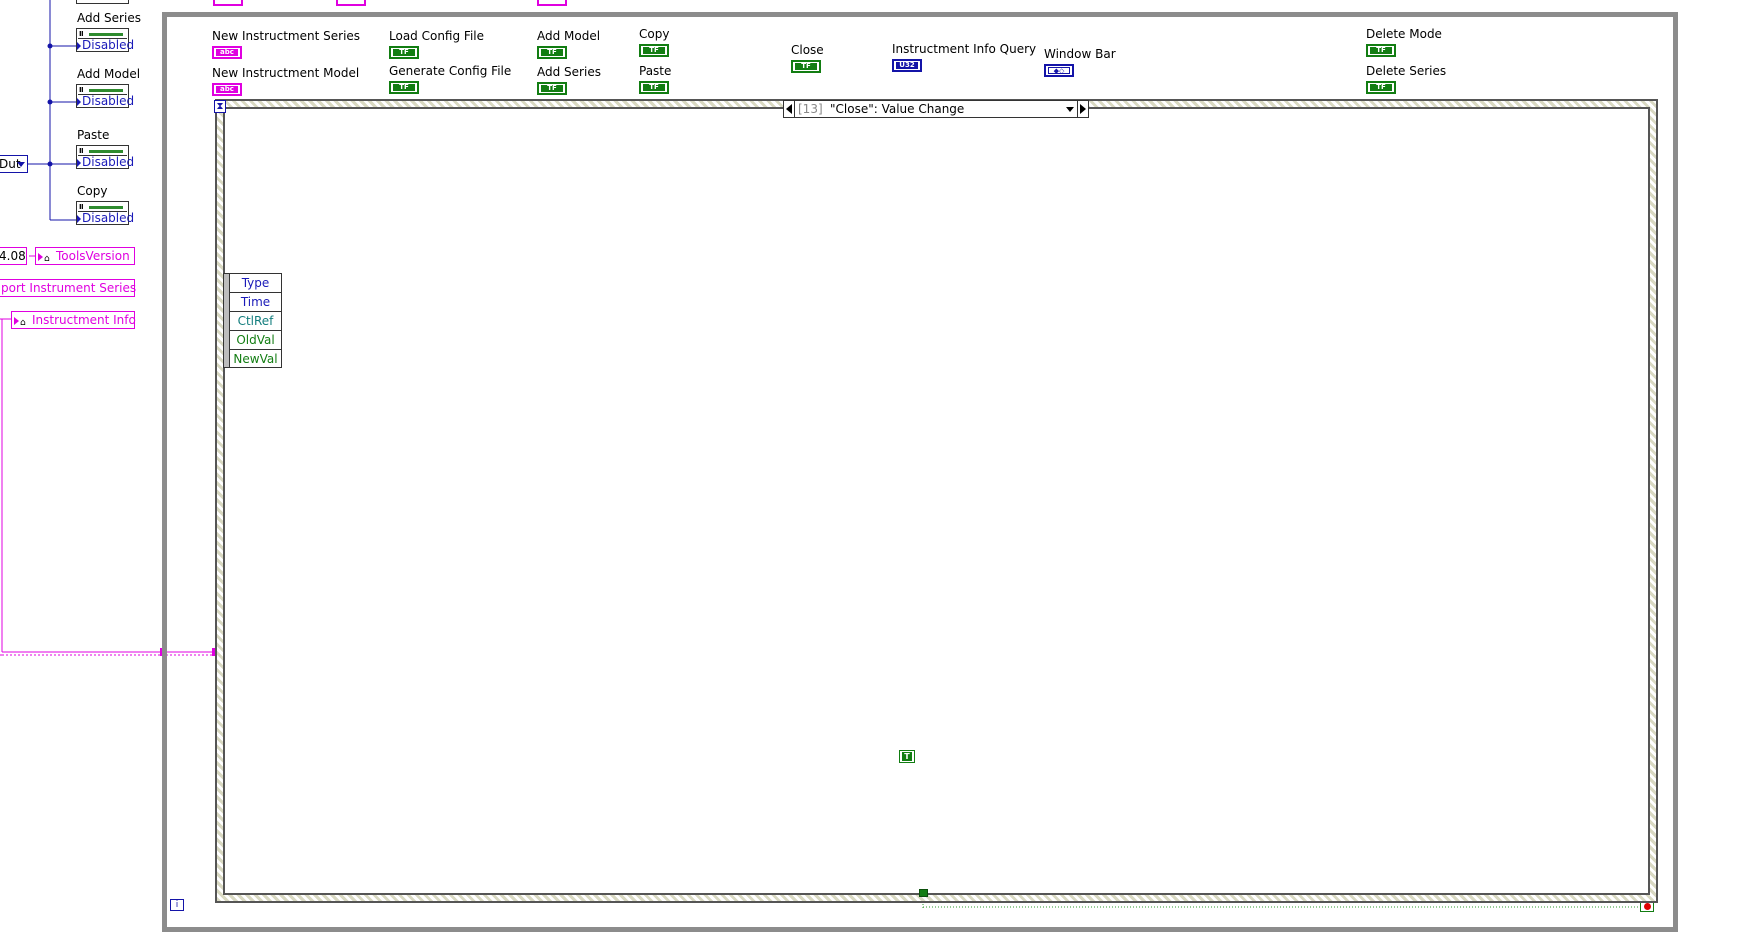 The width and height of the screenshot is (1742, 932). Describe the element at coordinates (286, 73) in the screenshot. I see `new-model-label: New Instructment Model` at that location.